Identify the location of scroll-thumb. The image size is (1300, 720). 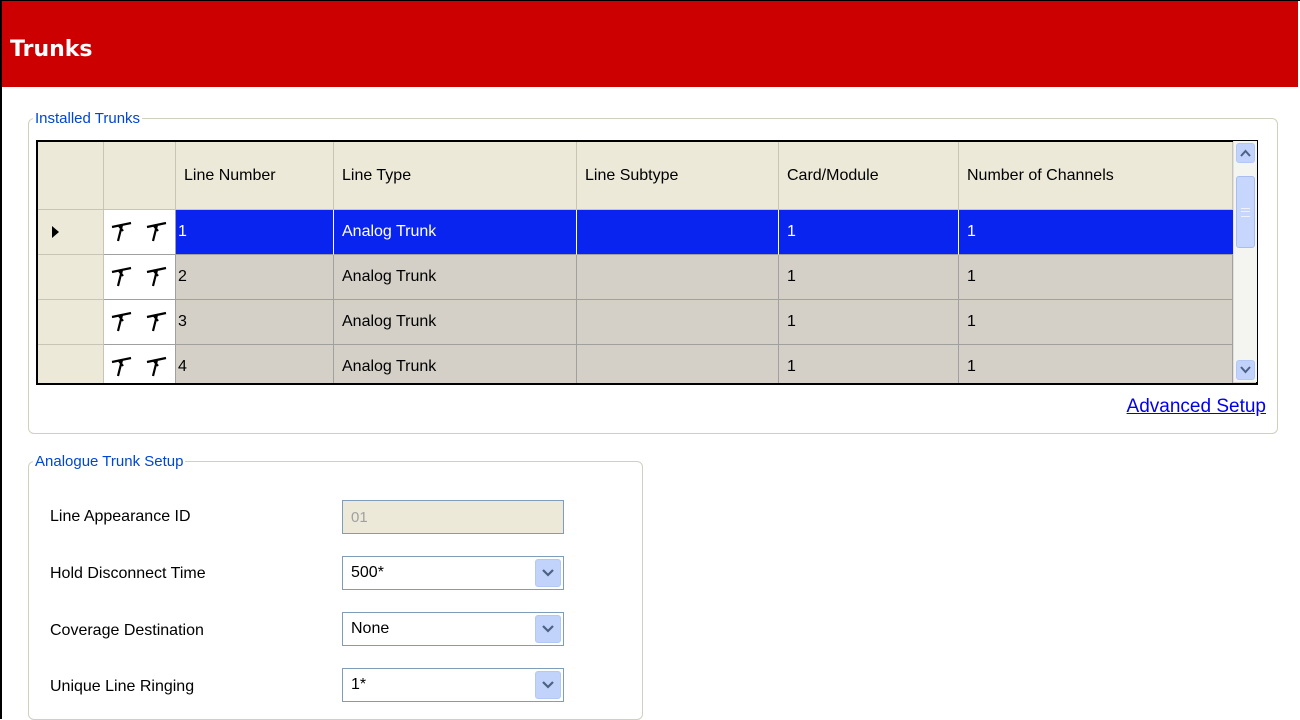
(1245, 212).